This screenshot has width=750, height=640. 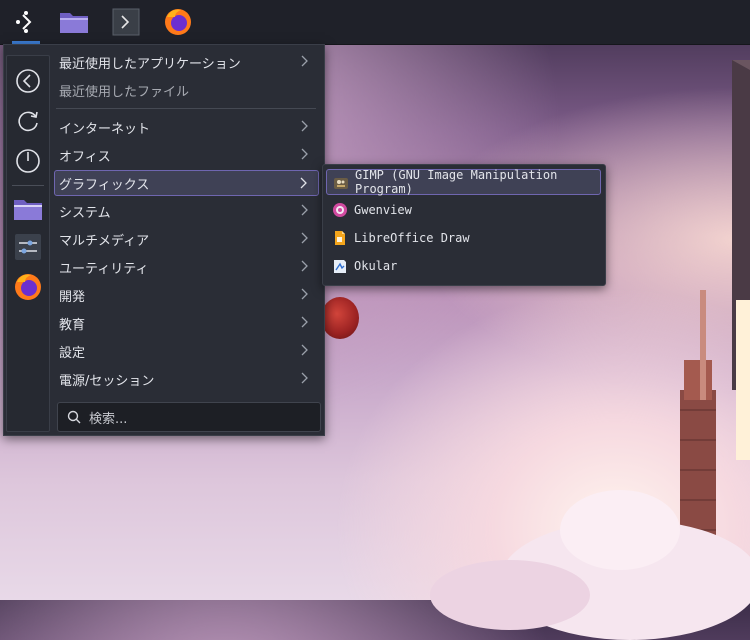 What do you see at coordinates (463, 266) in the screenshot?
I see `submenu-item-okular: Okular` at bounding box center [463, 266].